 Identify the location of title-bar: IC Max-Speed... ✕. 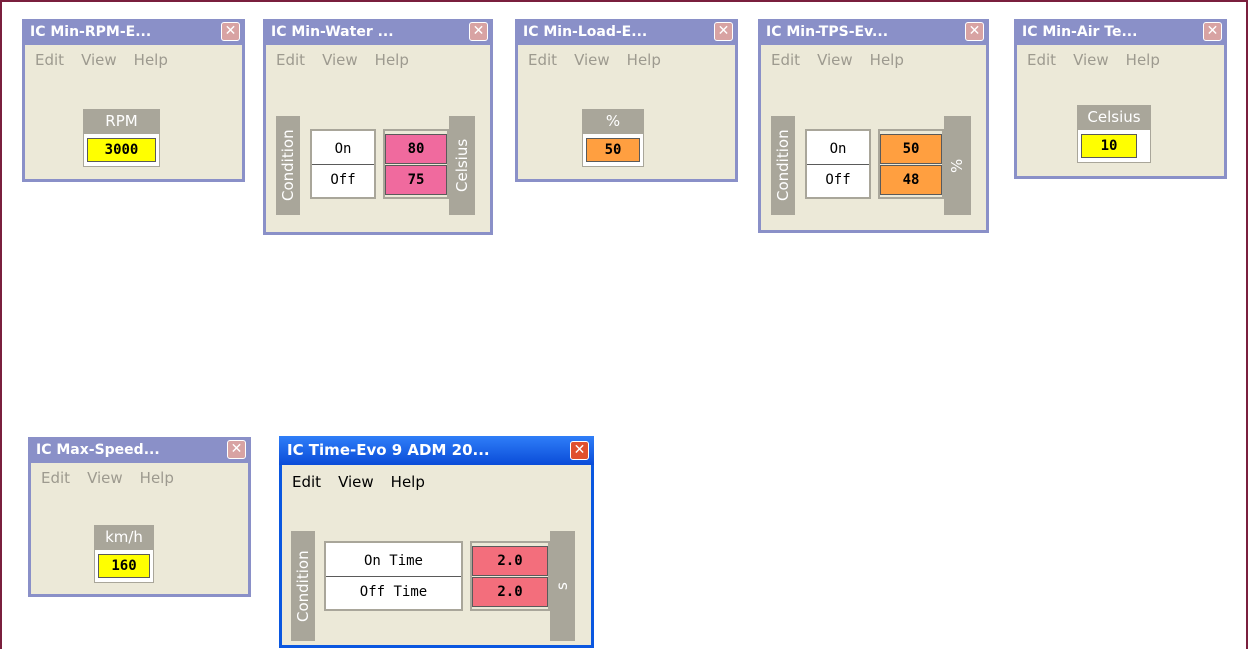
(139, 450).